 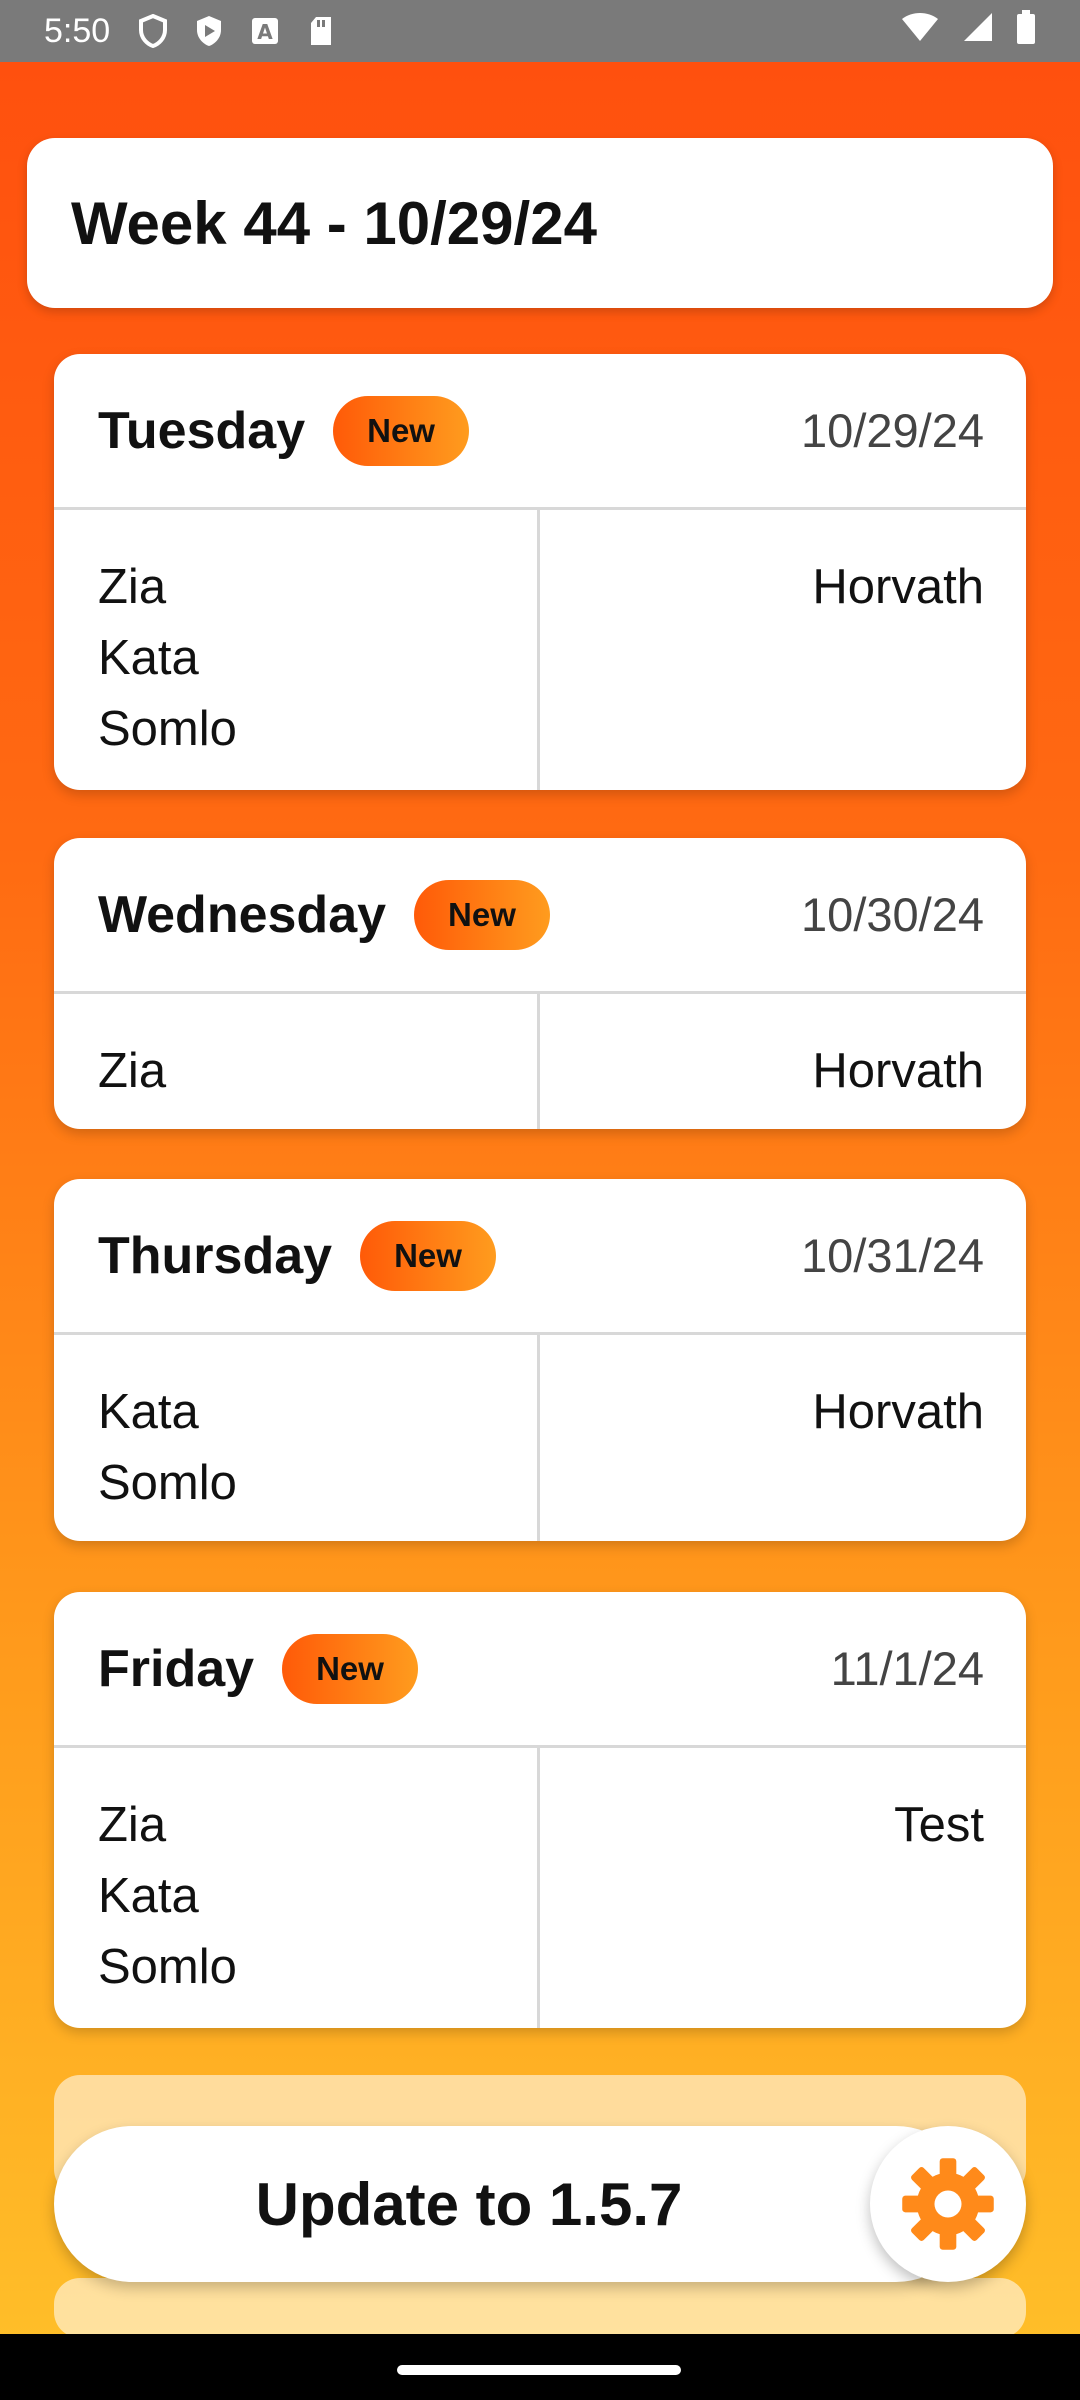 What do you see at coordinates (209, 31) in the screenshot?
I see `play-store-icon` at bounding box center [209, 31].